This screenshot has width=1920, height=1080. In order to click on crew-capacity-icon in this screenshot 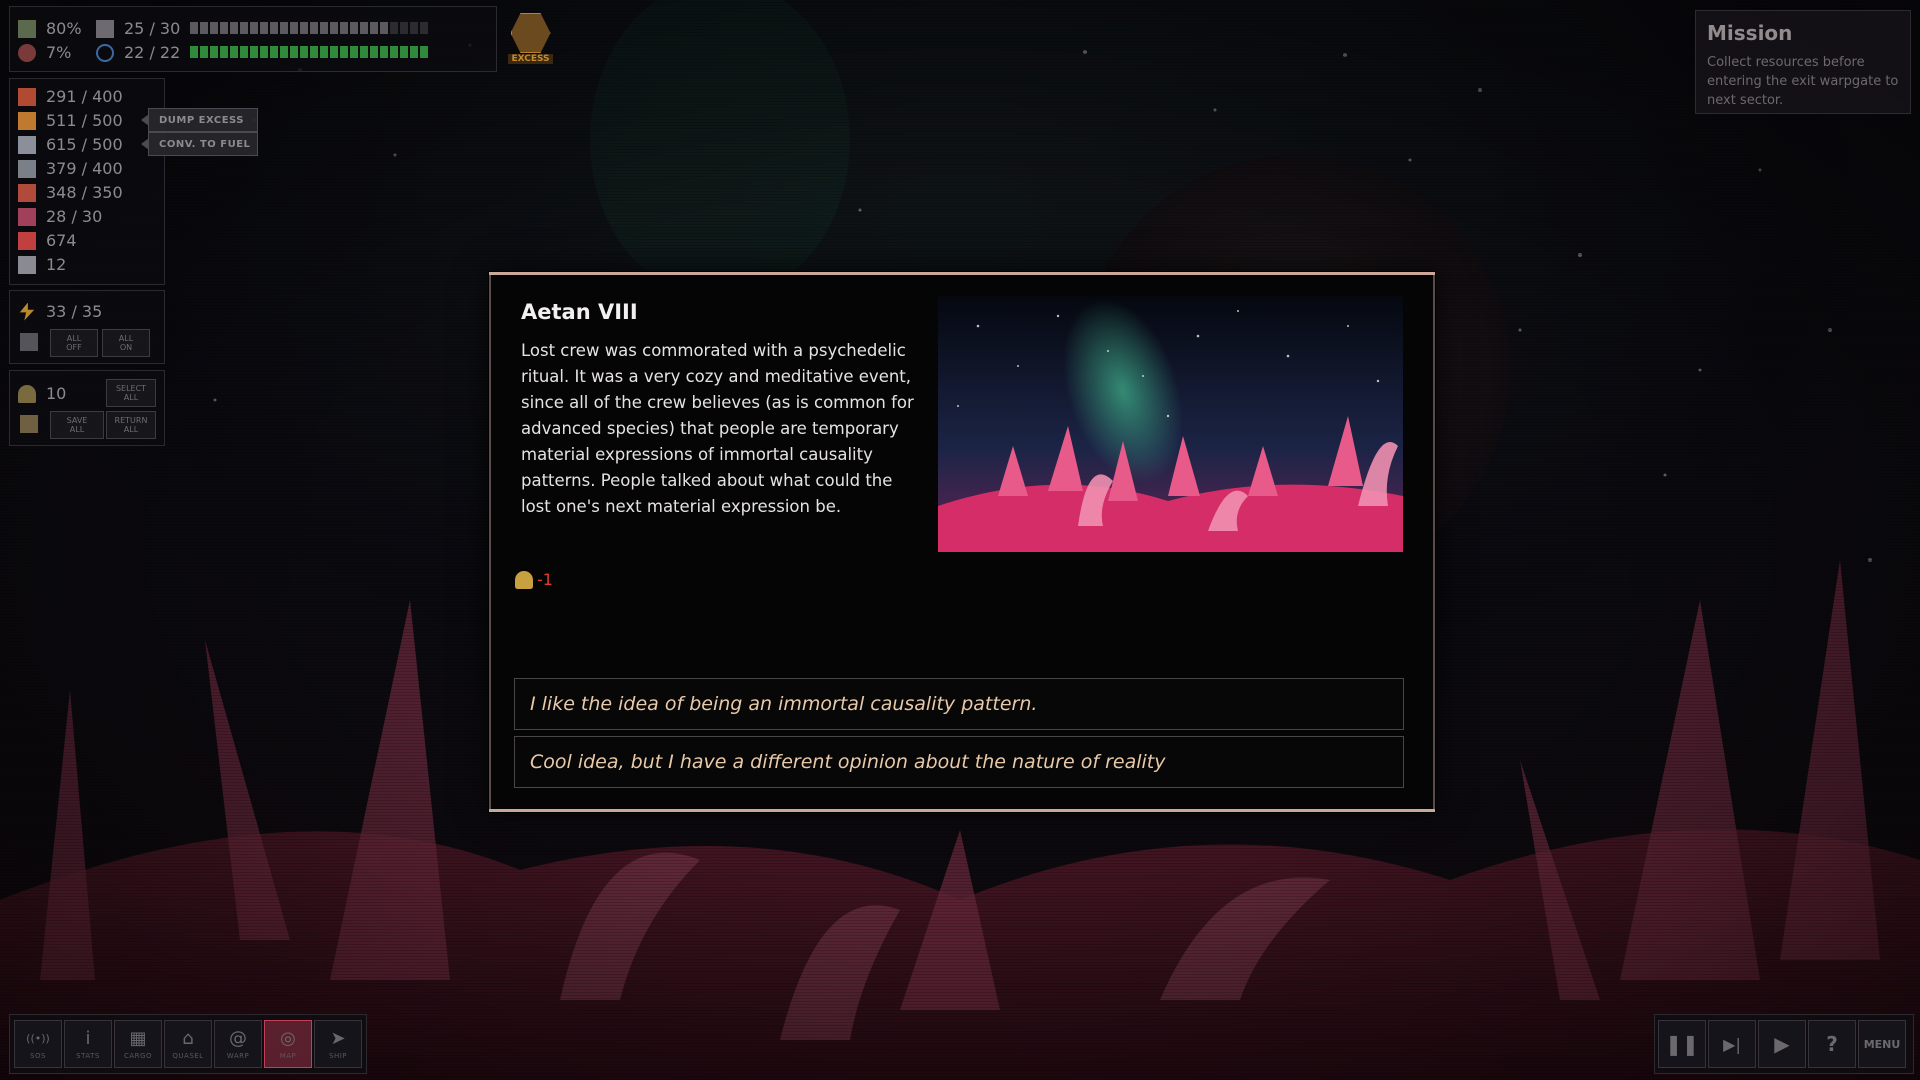, I will do `click(105, 28)`.